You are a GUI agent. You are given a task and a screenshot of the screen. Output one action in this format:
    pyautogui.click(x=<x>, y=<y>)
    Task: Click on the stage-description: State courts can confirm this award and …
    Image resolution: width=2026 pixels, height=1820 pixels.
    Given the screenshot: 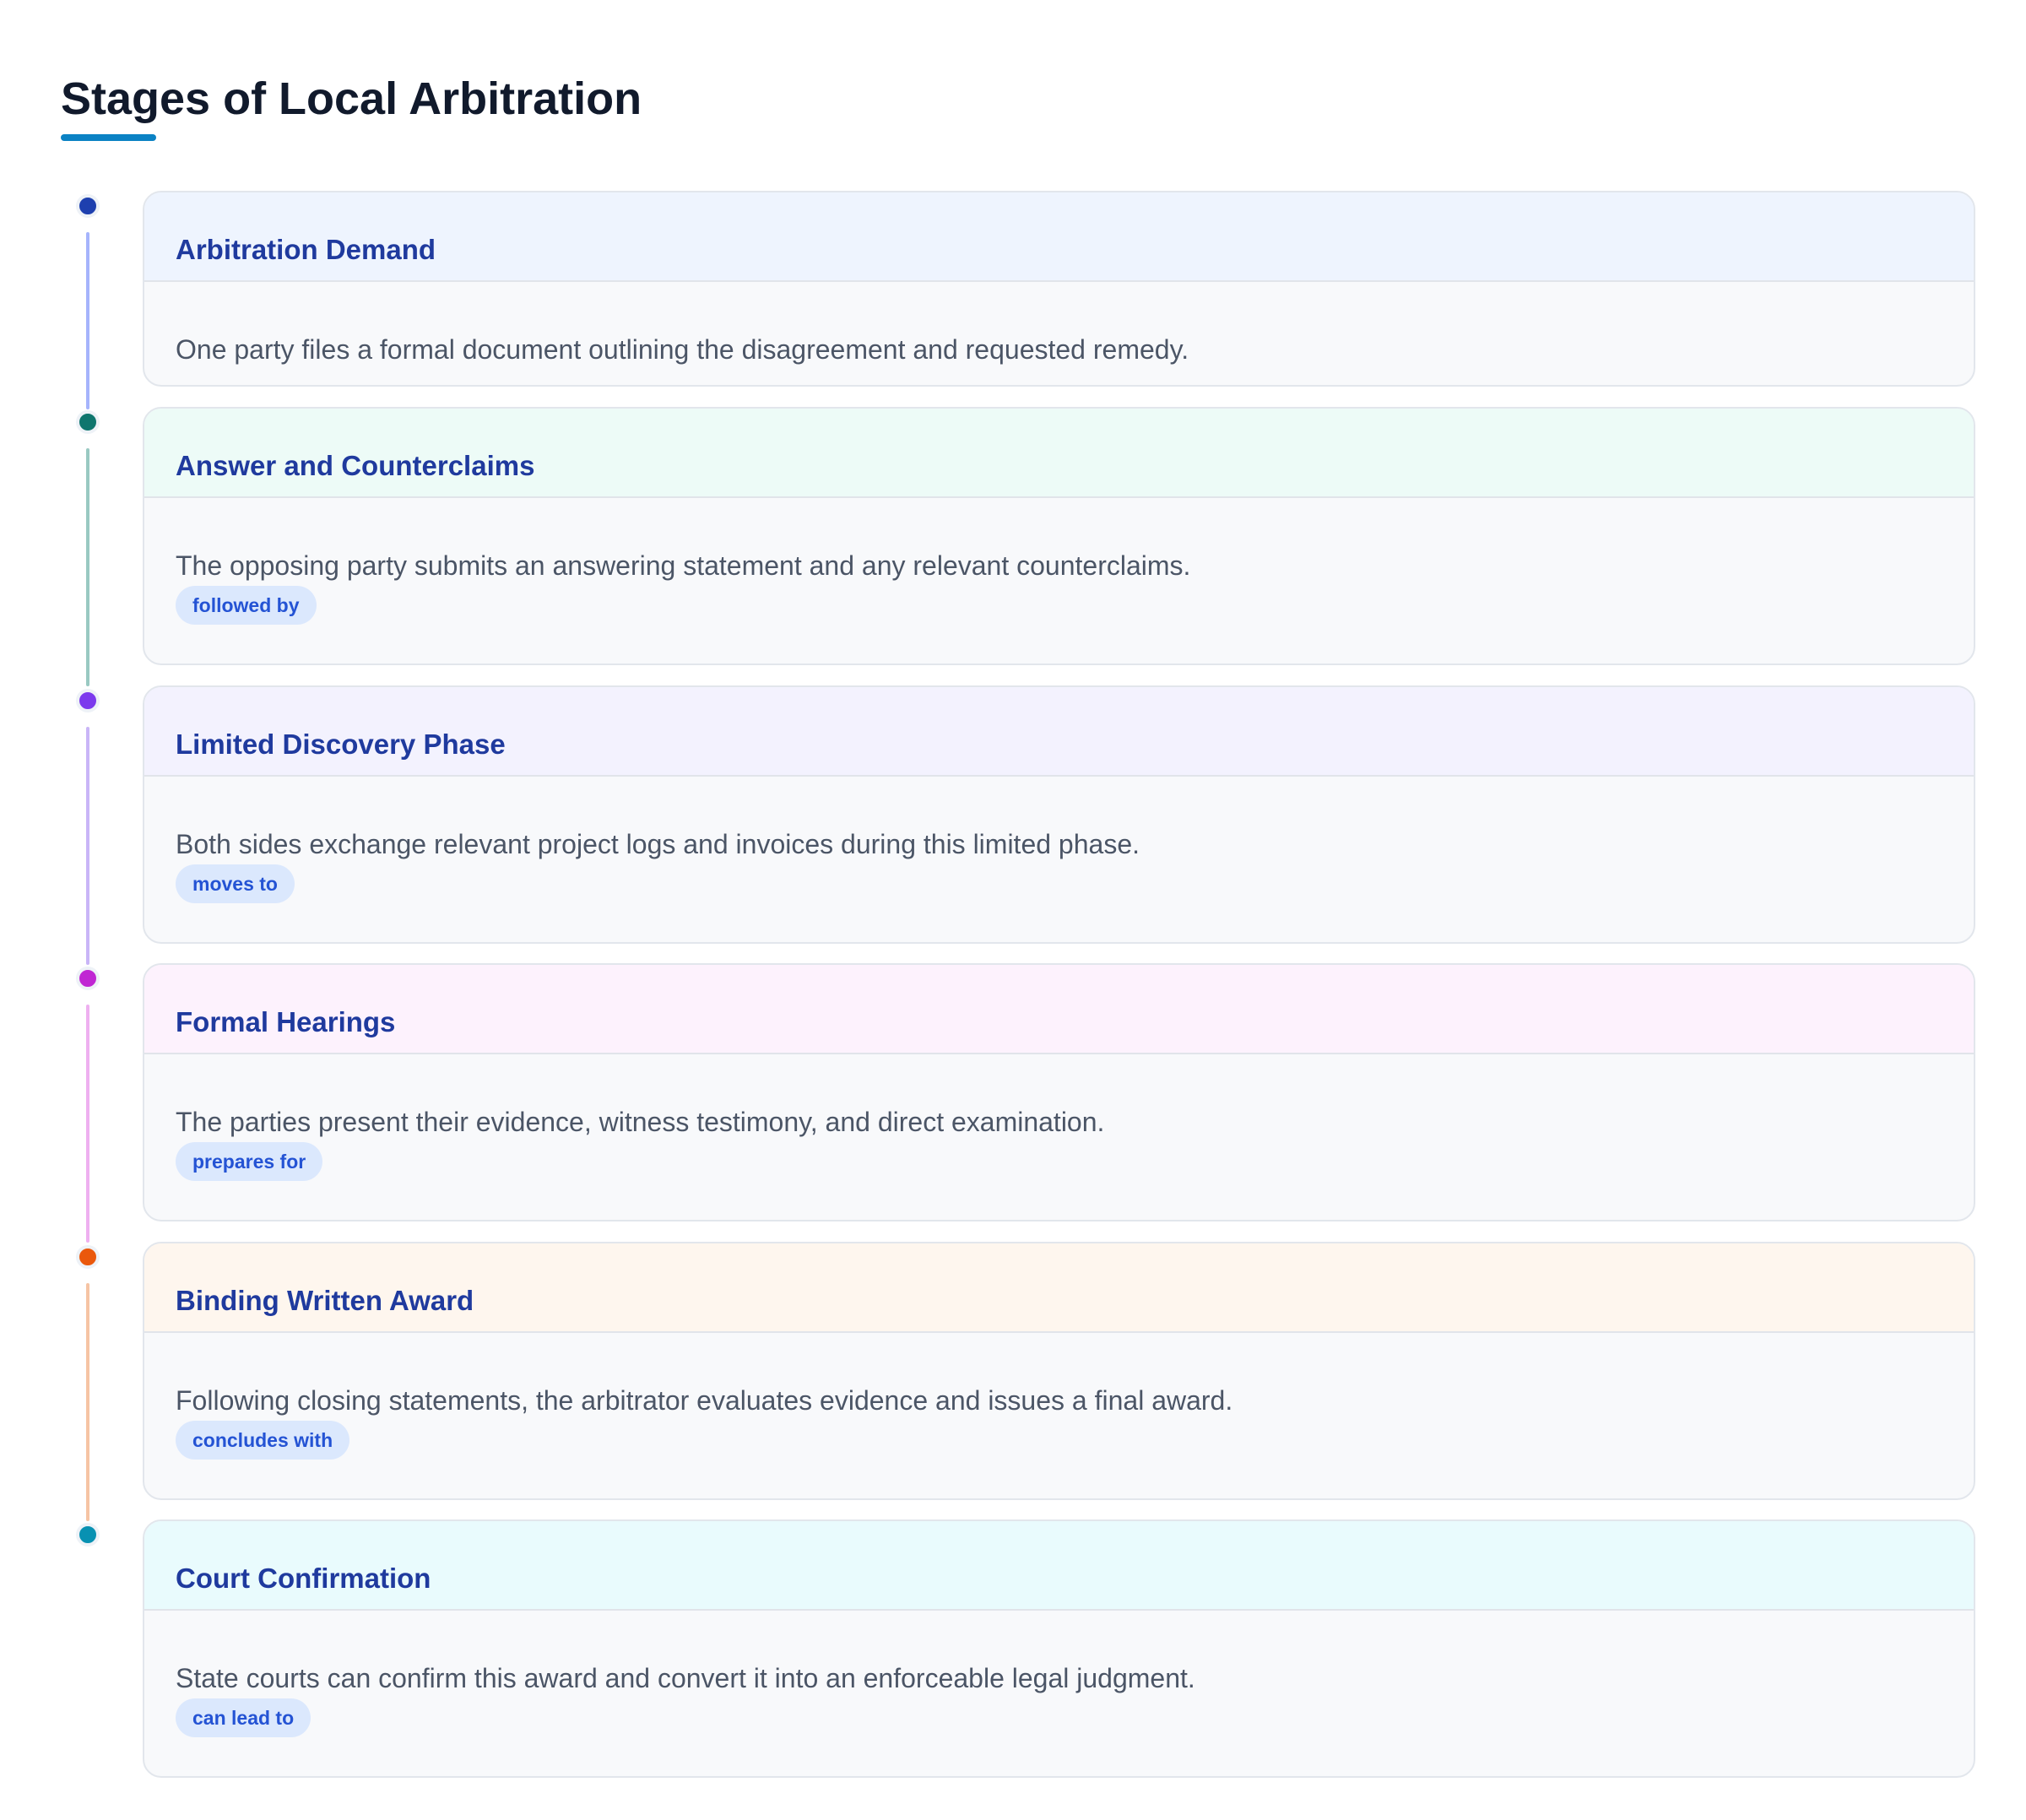 What is the action you would take?
    pyautogui.click(x=685, y=1678)
    